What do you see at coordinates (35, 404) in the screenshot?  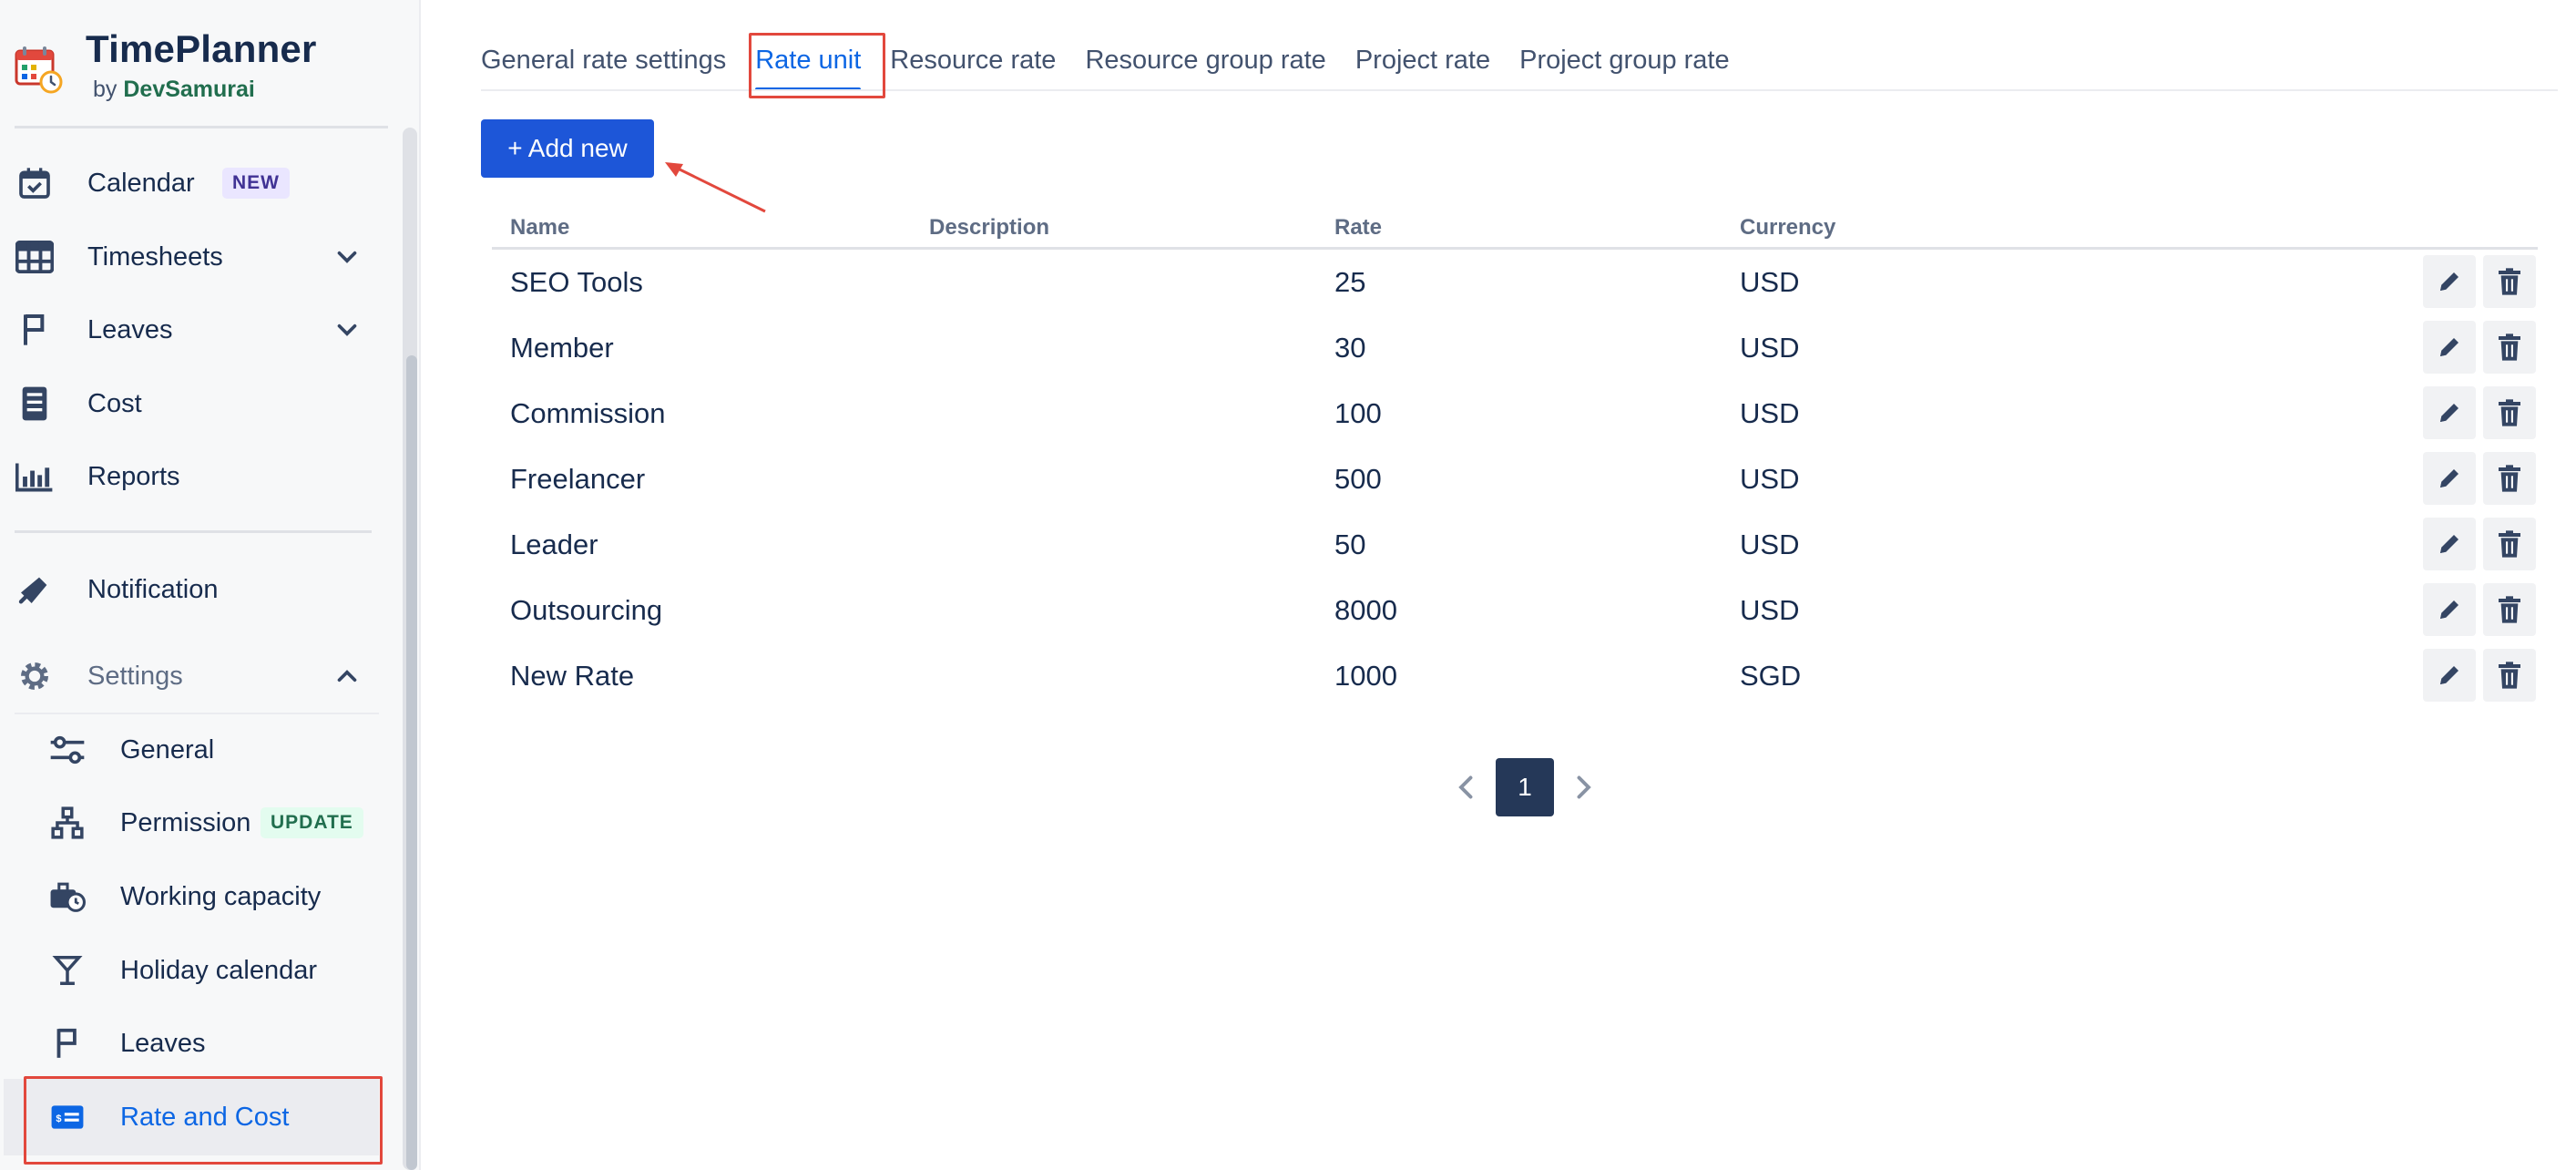 I see `receipt-icon` at bounding box center [35, 404].